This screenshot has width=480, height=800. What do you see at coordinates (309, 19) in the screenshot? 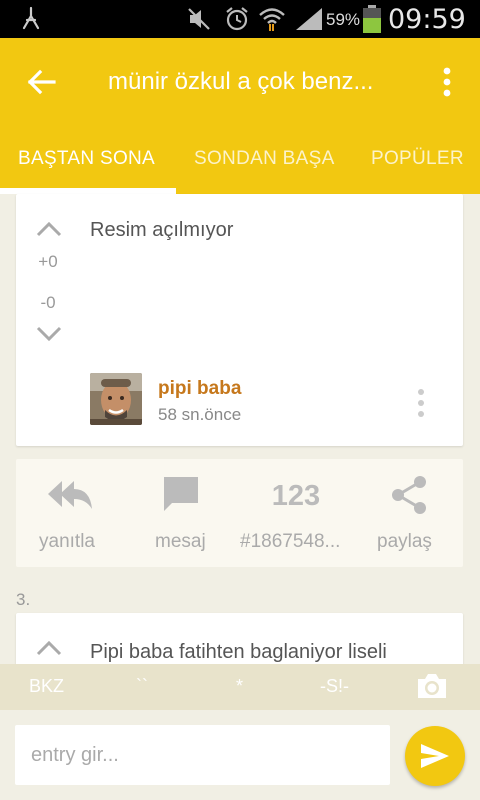
I see `signal-icon` at bounding box center [309, 19].